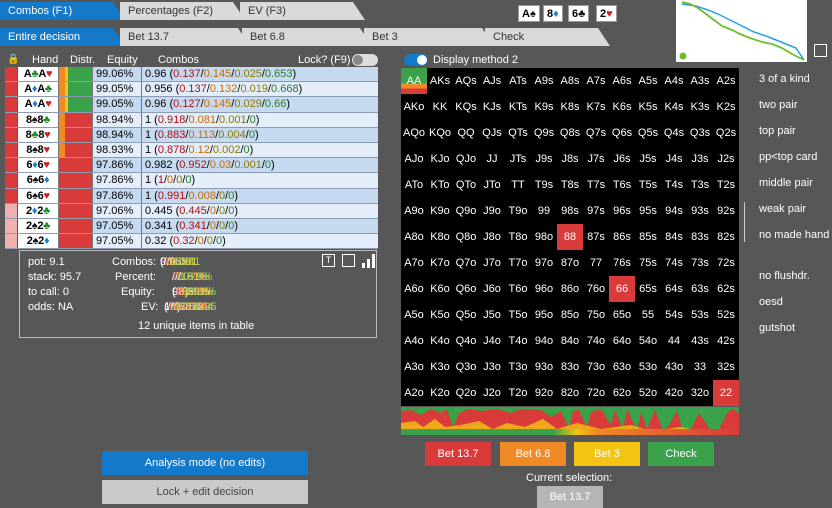 This screenshot has width=832, height=508. Describe the element at coordinates (674, 393) in the screenshot. I see `grid-cell: 42o` at that location.